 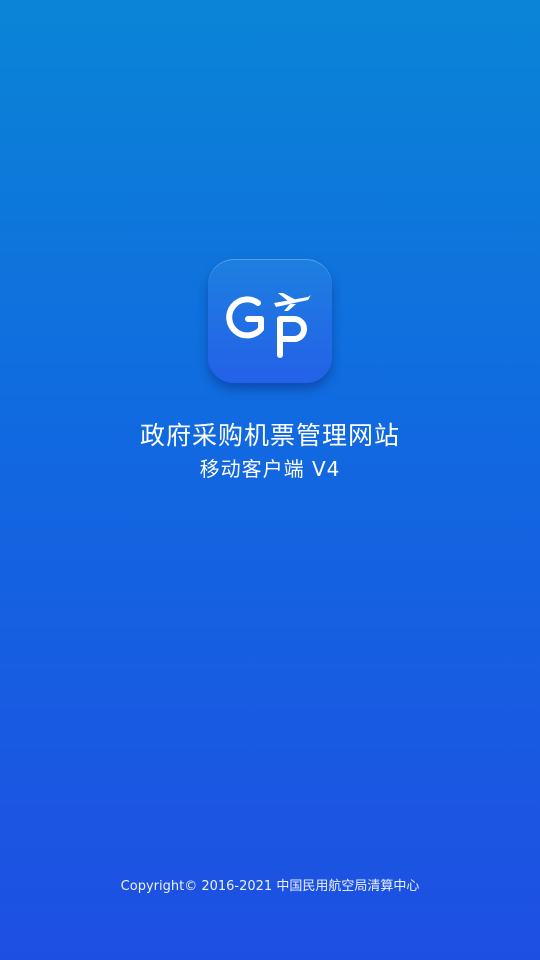 I want to click on gp-plane-logo-icon, so click(x=268, y=325).